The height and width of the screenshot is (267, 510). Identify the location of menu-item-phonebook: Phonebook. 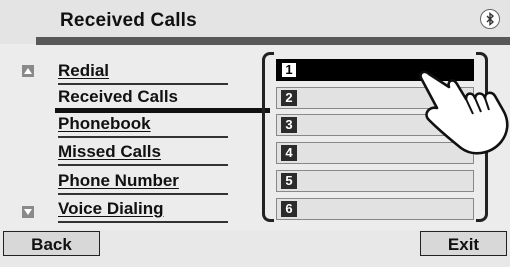
(138, 125).